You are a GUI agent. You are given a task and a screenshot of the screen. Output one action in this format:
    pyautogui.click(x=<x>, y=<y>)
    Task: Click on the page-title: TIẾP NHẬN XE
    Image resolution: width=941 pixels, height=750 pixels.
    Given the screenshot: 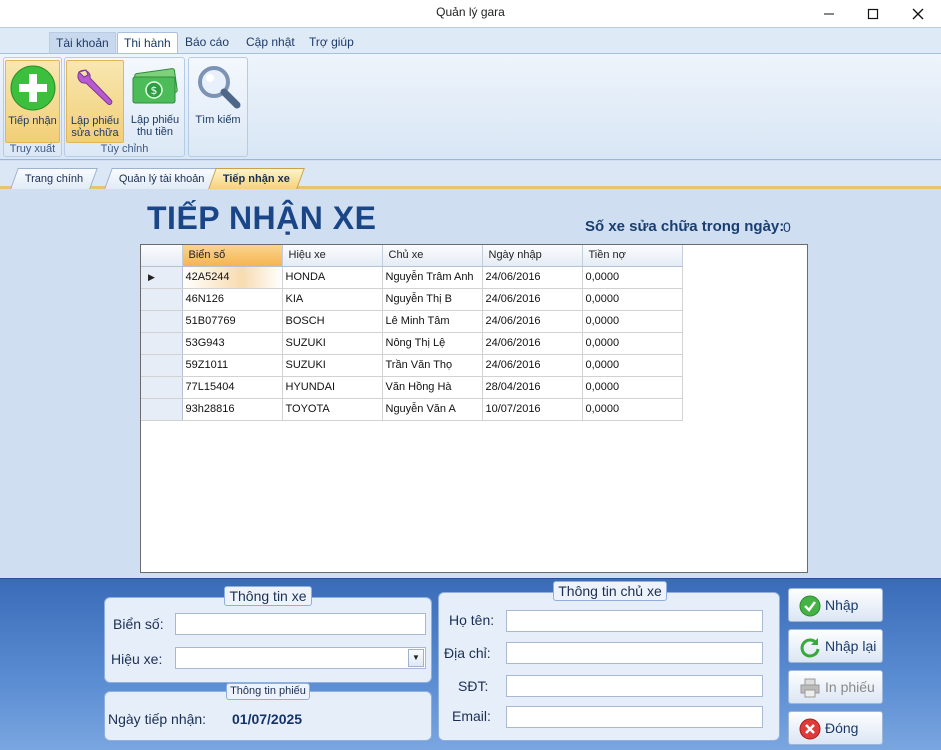 What is the action you would take?
    pyautogui.click(x=262, y=218)
    